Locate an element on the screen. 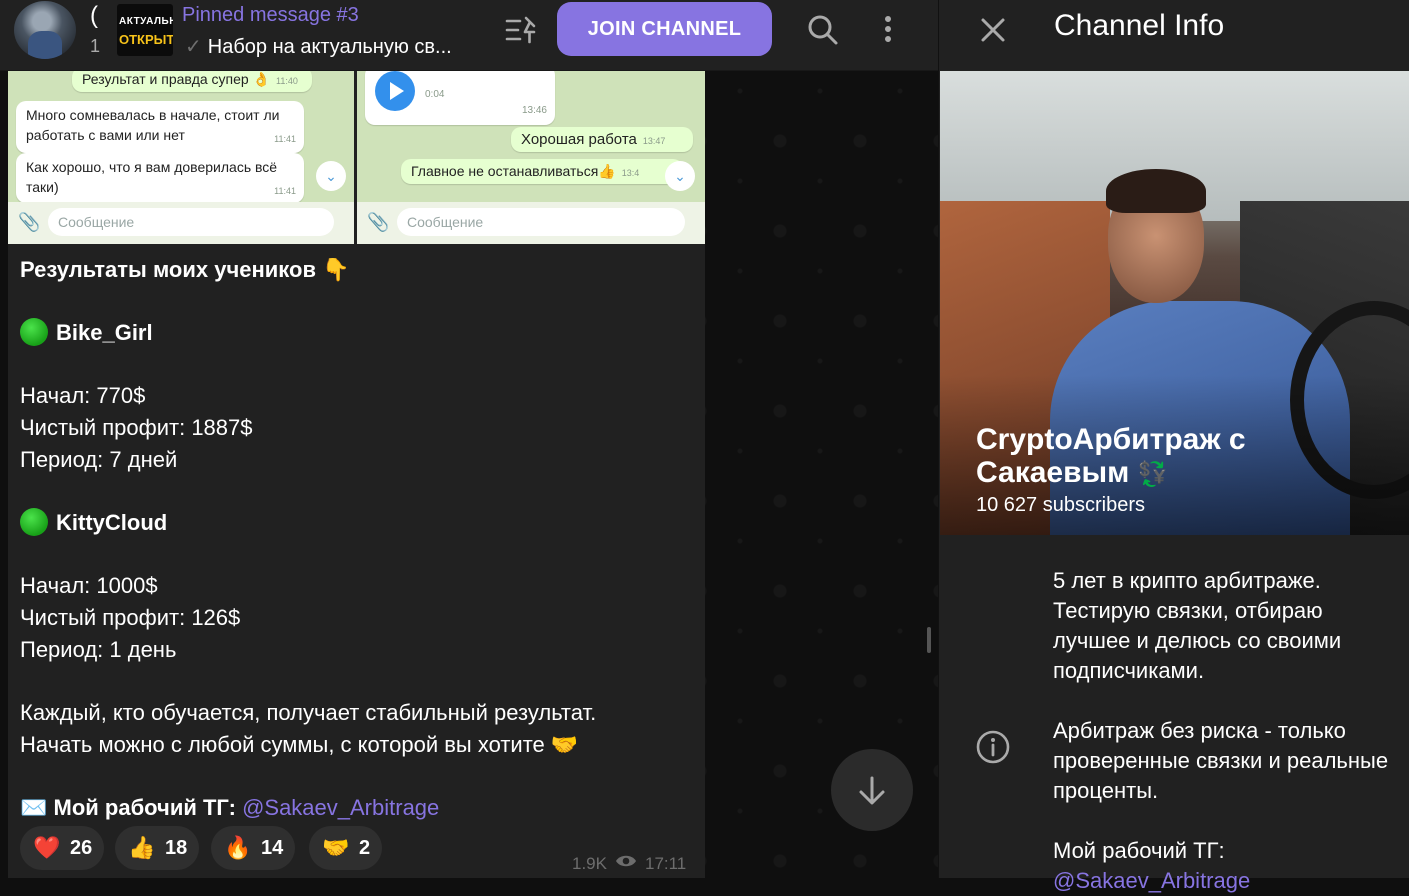 The height and width of the screenshot is (896, 1409). message-heading: Результаты моих учеников 👇 is located at coordinates (185, 269).